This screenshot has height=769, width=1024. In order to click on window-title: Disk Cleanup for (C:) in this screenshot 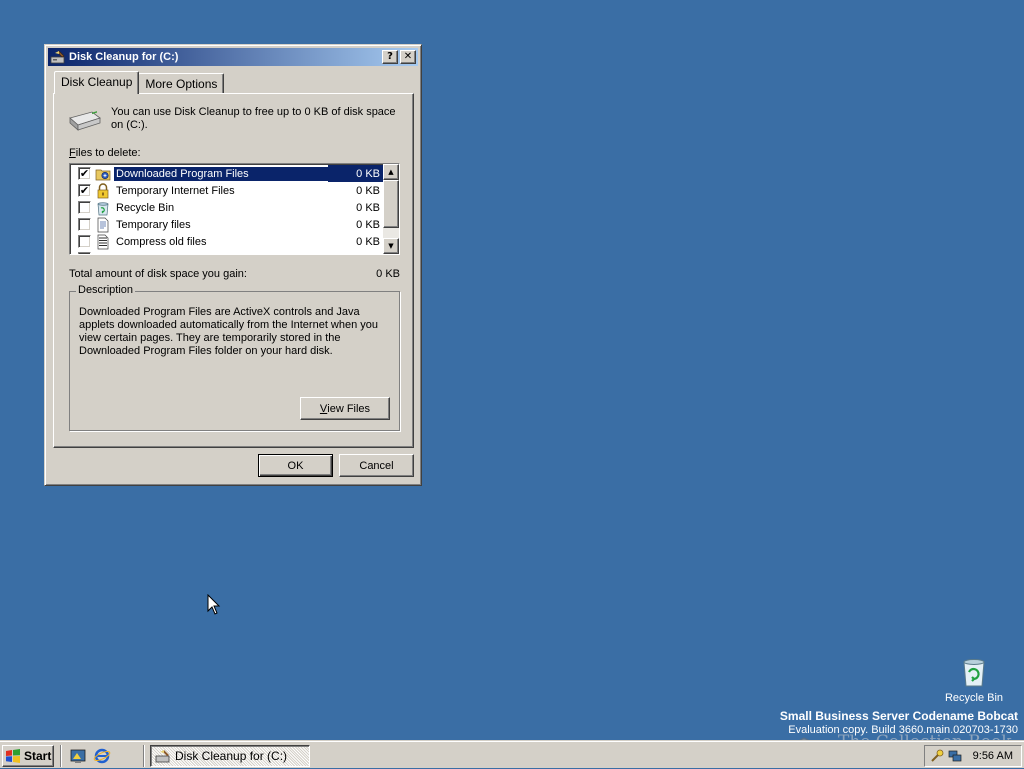, I will do `click(124, 57)`.